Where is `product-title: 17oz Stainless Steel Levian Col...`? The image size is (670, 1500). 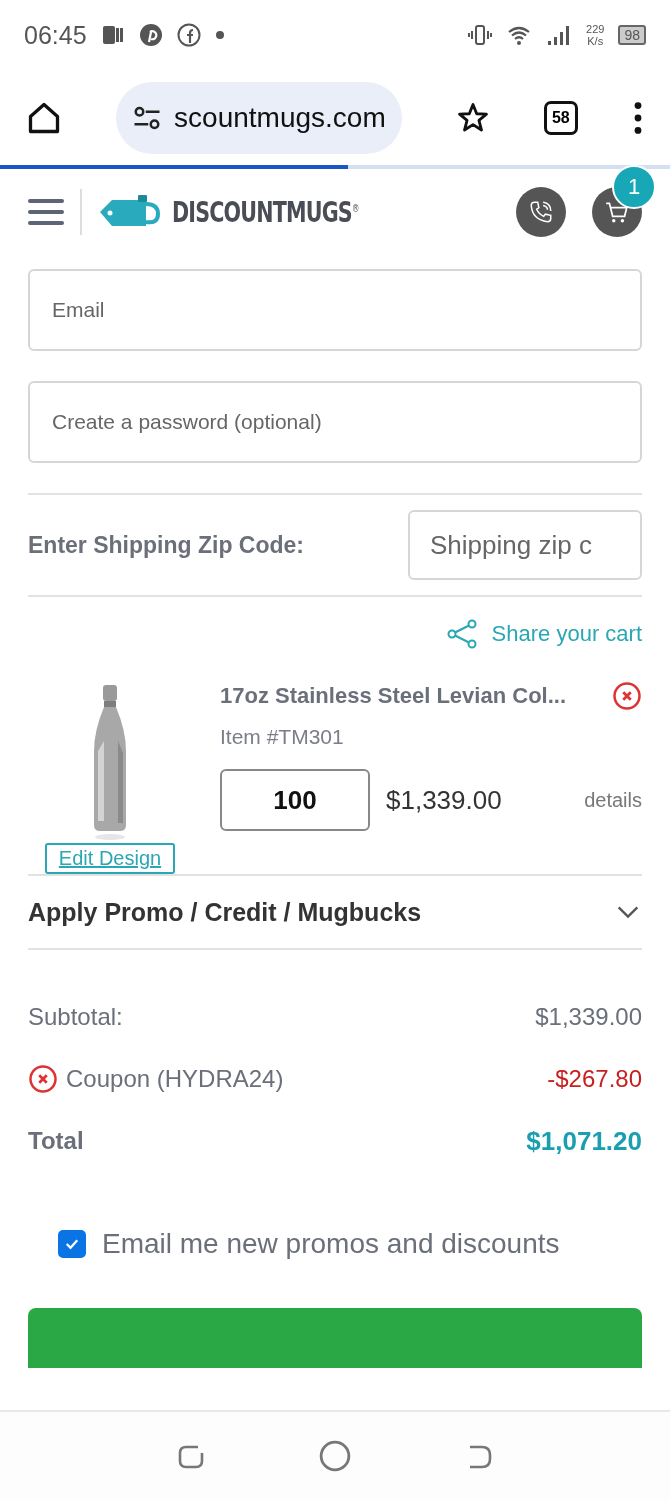
product-title: 17oz Stainless Steel Levian Col... is located at coordinates (393, 696).